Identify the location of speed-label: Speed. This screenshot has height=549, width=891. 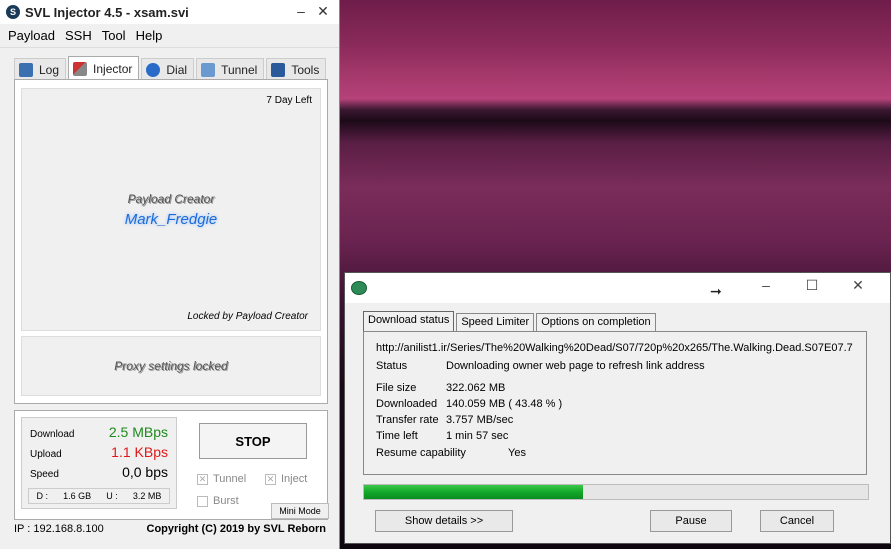
(44, 474).